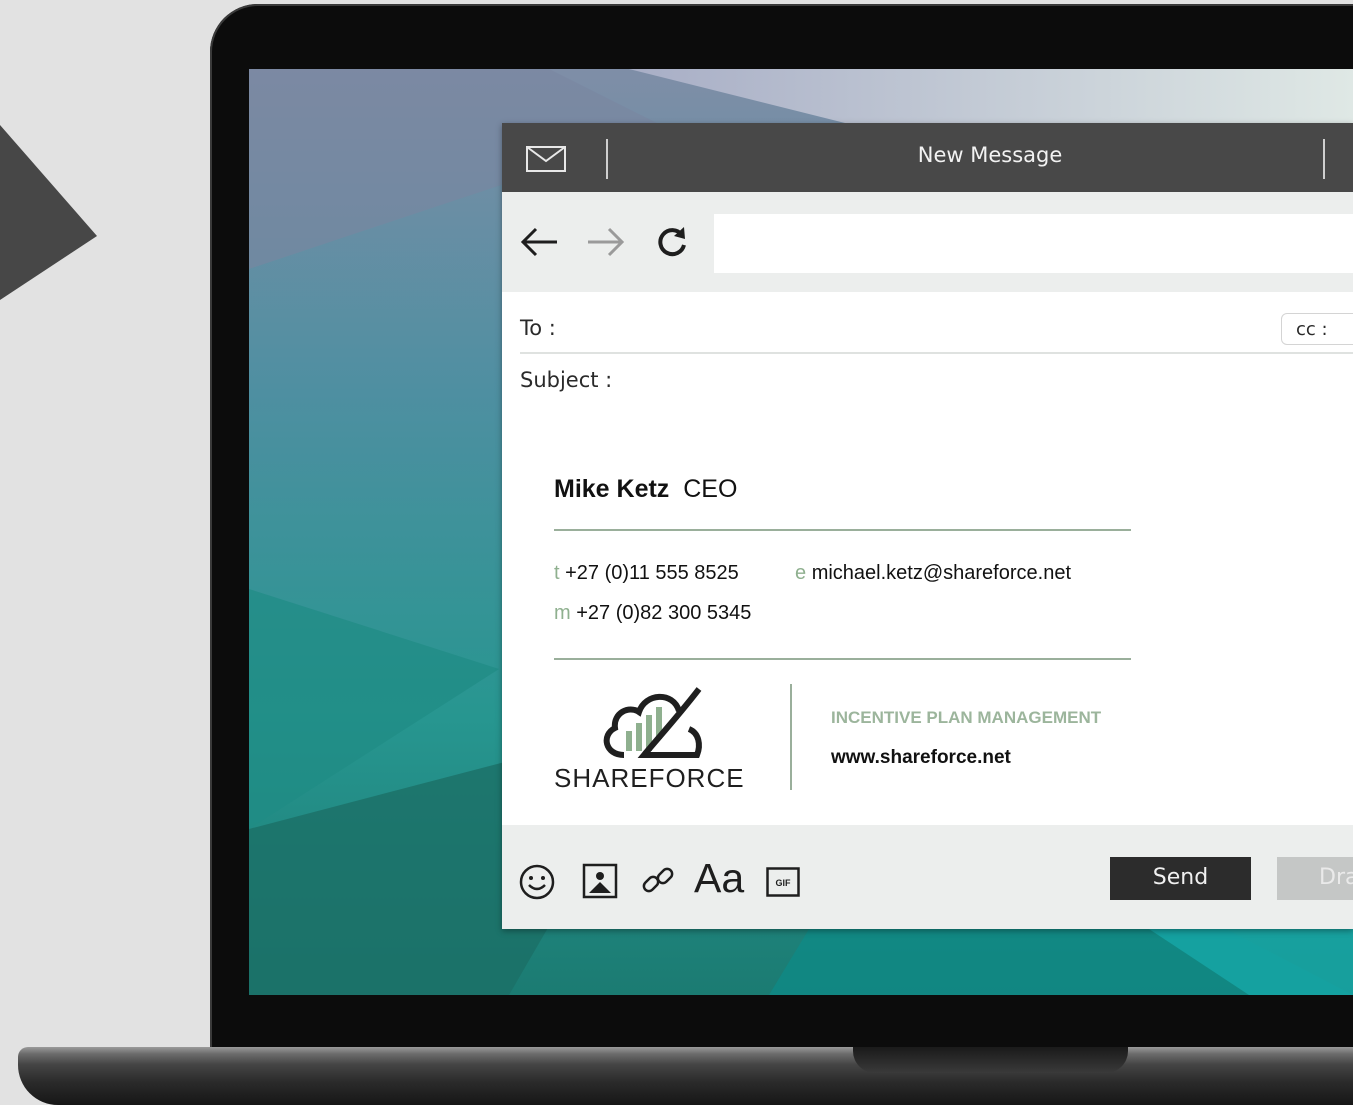  I want to click on gif-icon: GIF, so click(783, 882).